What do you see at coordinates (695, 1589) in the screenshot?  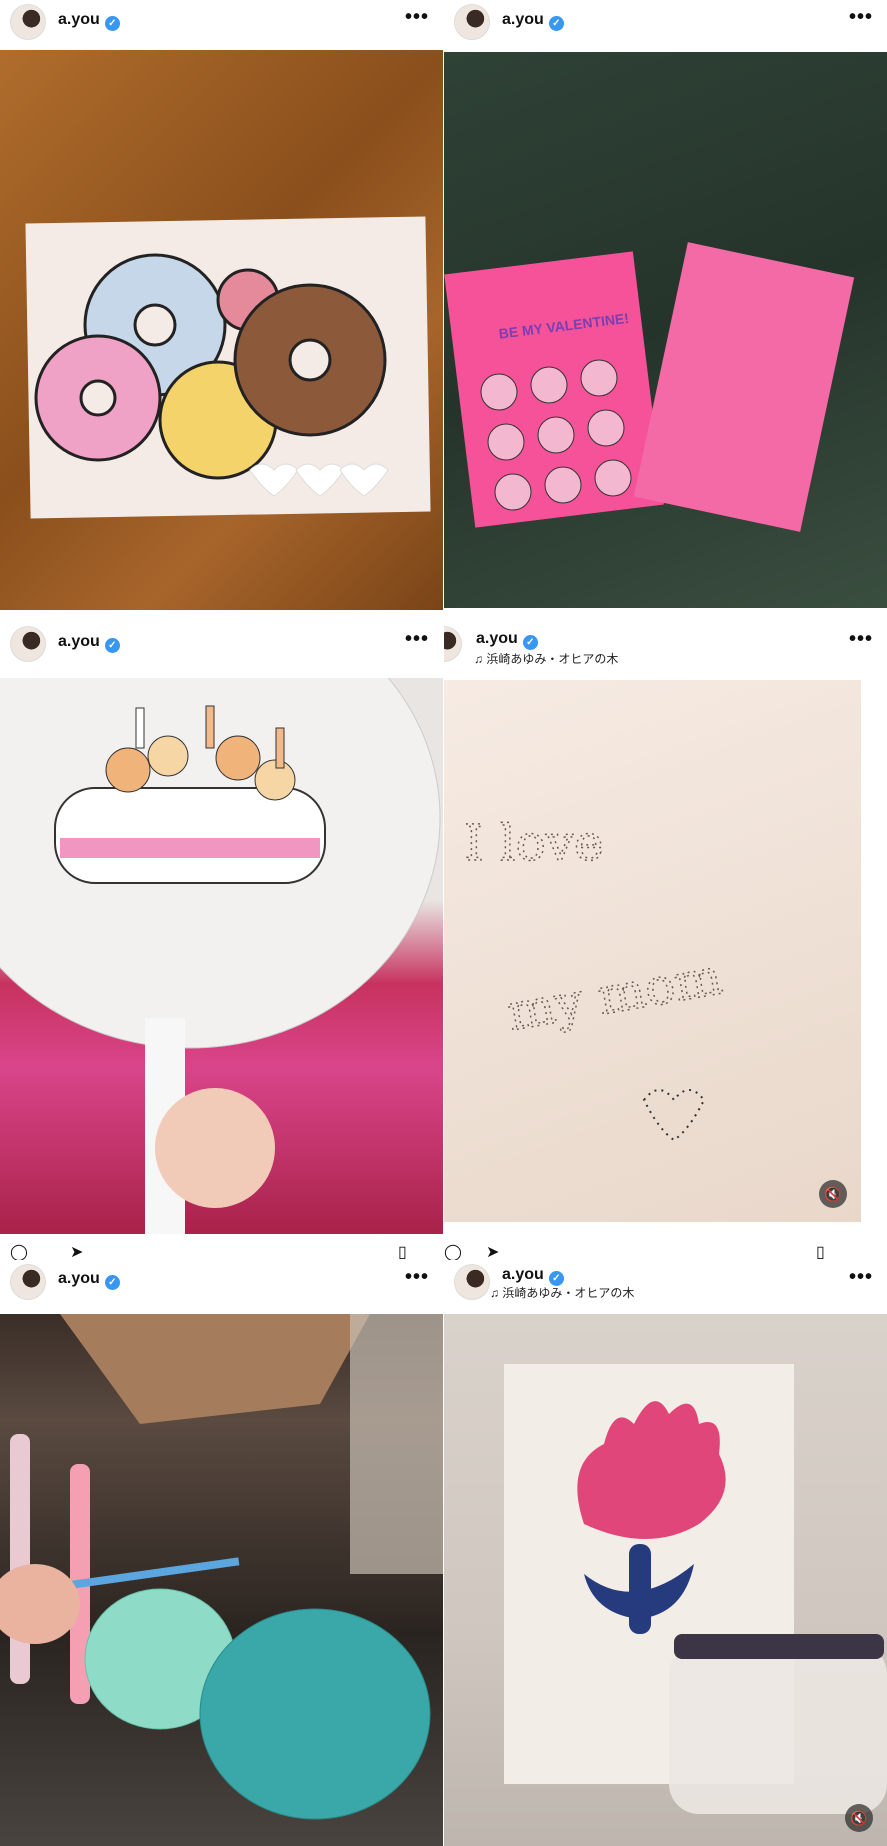 I see `handprint-card` at bounding box center [695, 1589].